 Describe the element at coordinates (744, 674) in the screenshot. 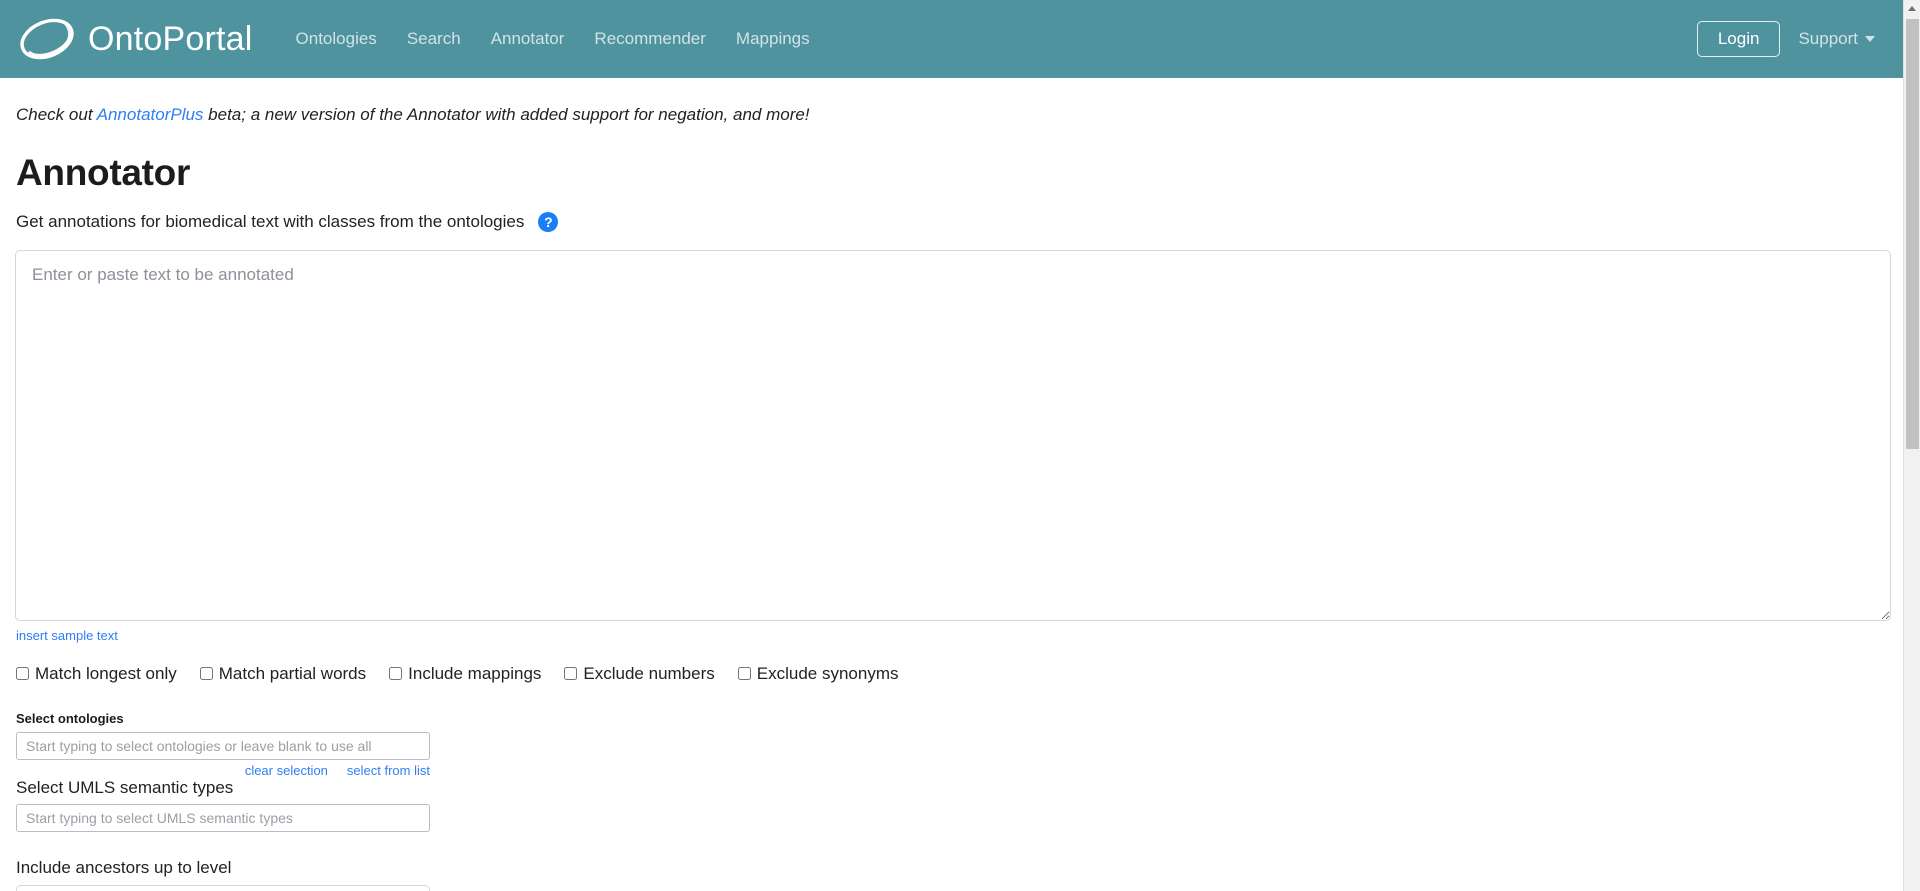

I see `checkbox-input-exclude-synonyms` at that location.